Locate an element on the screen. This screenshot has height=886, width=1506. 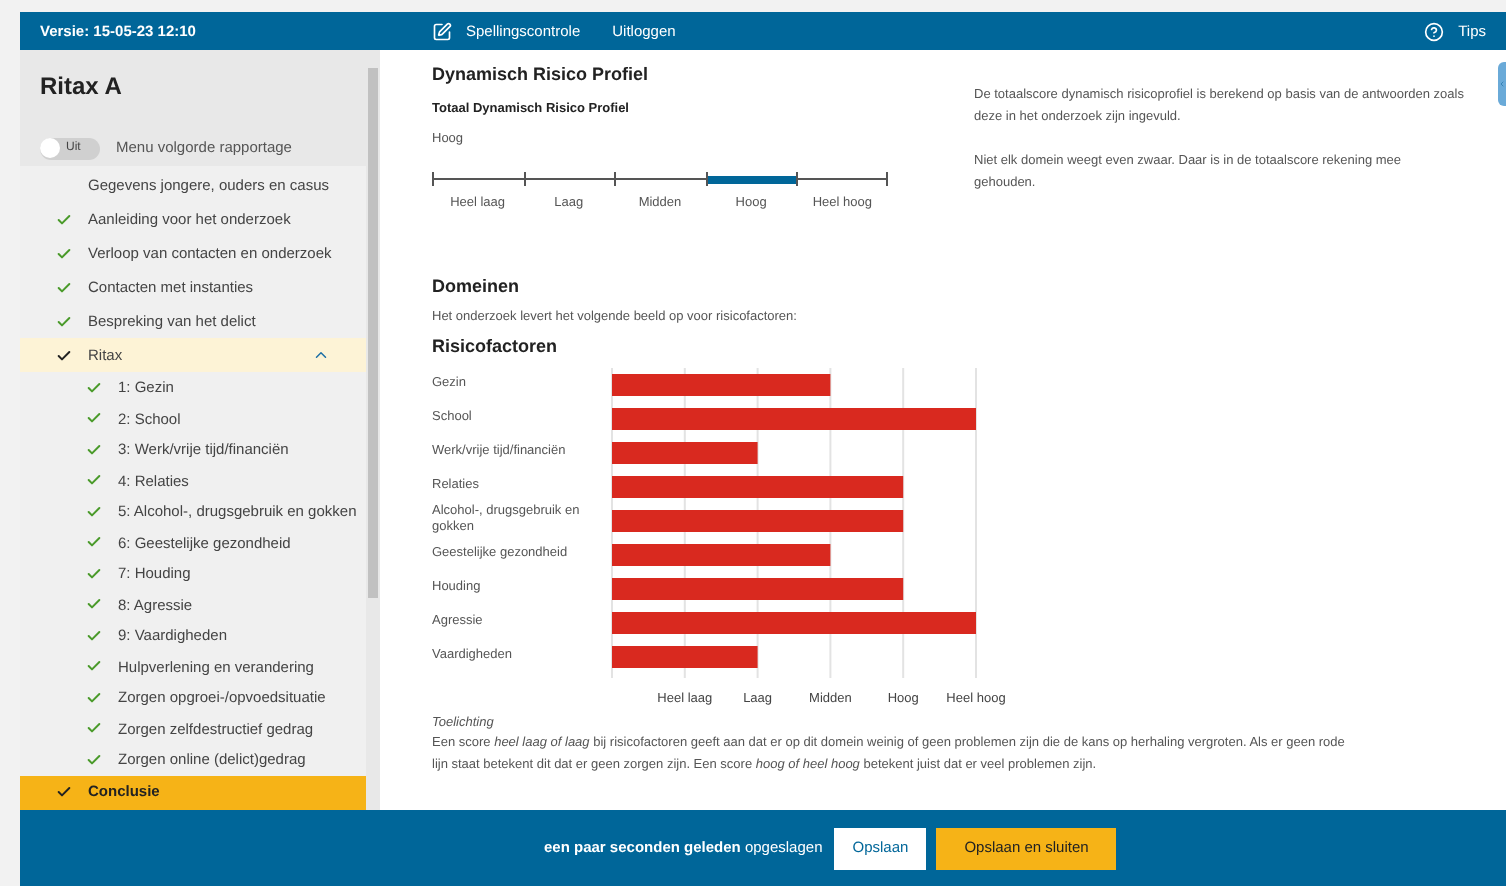
sidebar-title: Ritax A is located at coordinates (81, 87).